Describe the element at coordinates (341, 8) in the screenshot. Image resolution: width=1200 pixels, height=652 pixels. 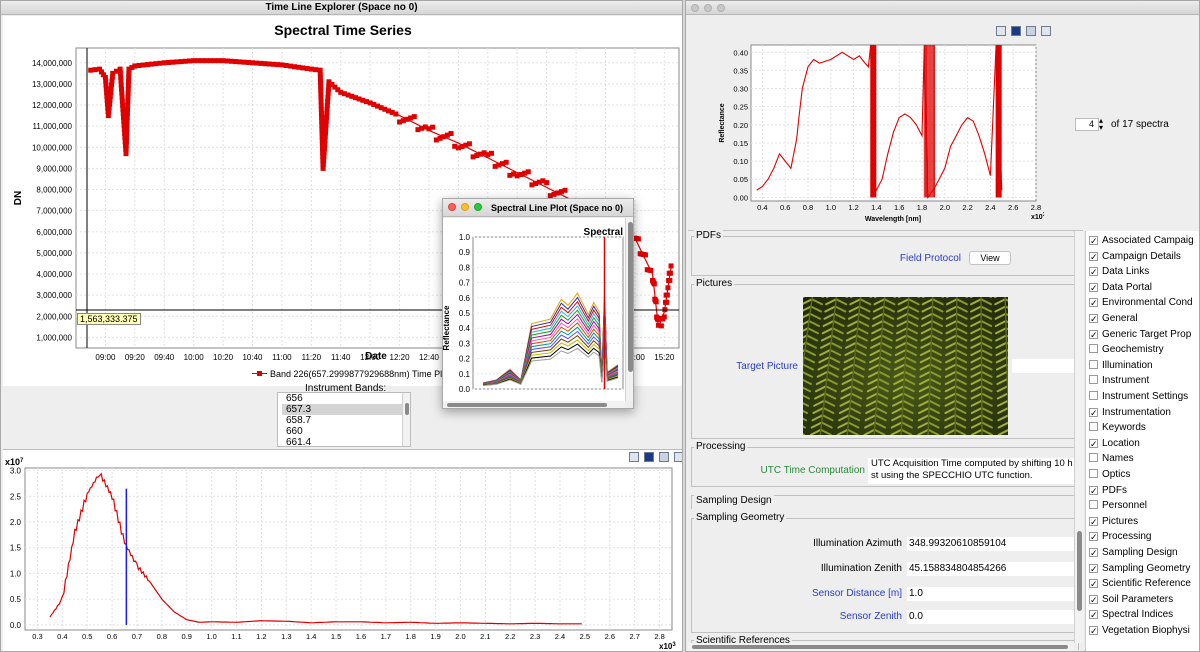
I see `time-line-explorer-titlebar: Time Line Explorer (Space no 0)` at that location.